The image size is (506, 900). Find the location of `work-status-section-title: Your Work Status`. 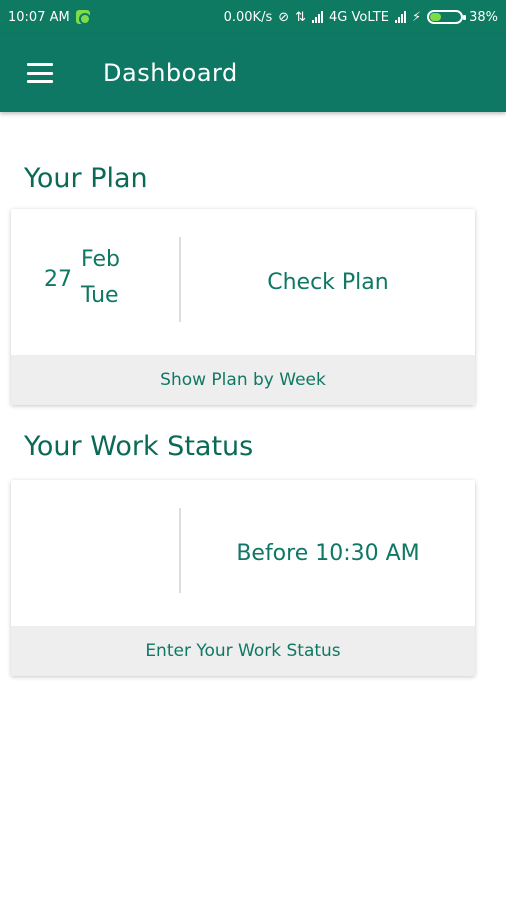

work-status-section-title: Your Work Status is located at coordinates (139, 446).